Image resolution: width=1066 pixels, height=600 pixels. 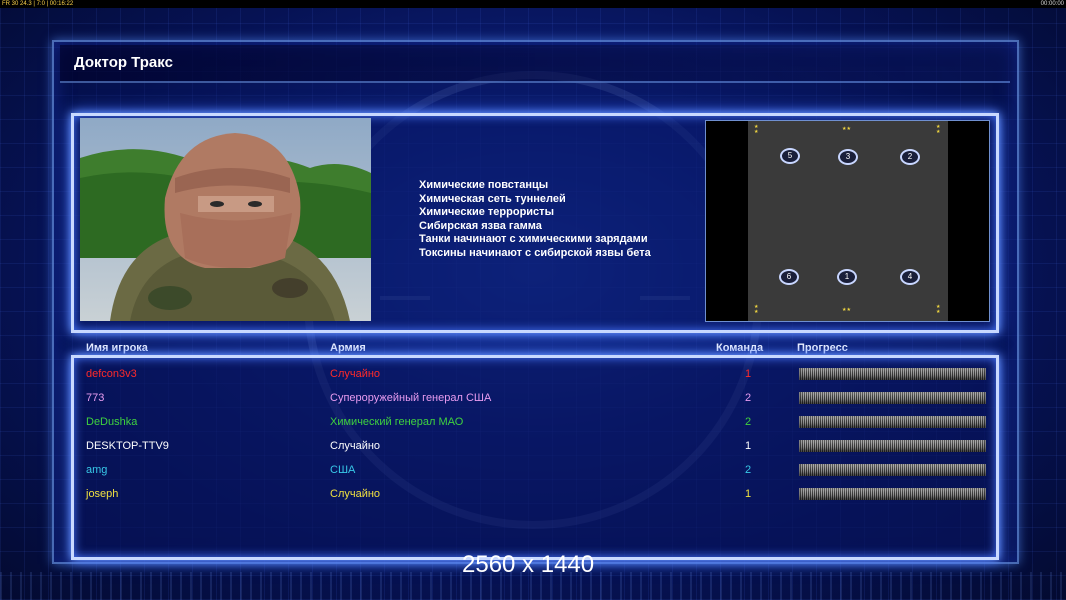 I want to click on table-row: DeDushka Химический генерал МАО 2, so click(x=533, y=427).